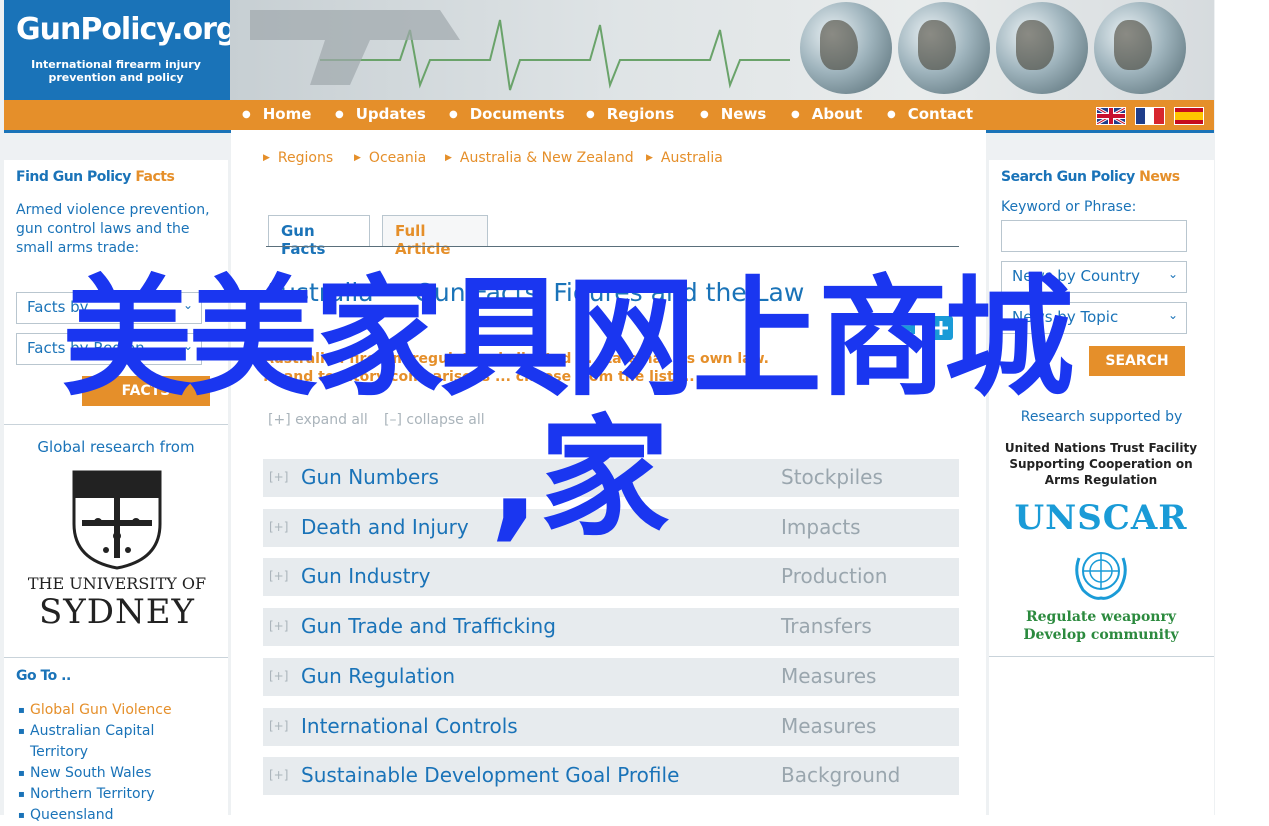 Image resolution: width=1269 pixels, height=826 pixels. Describe the element at coordinates (841, 775) in the screenshot. I see `row-subtitle: Background` at that location.